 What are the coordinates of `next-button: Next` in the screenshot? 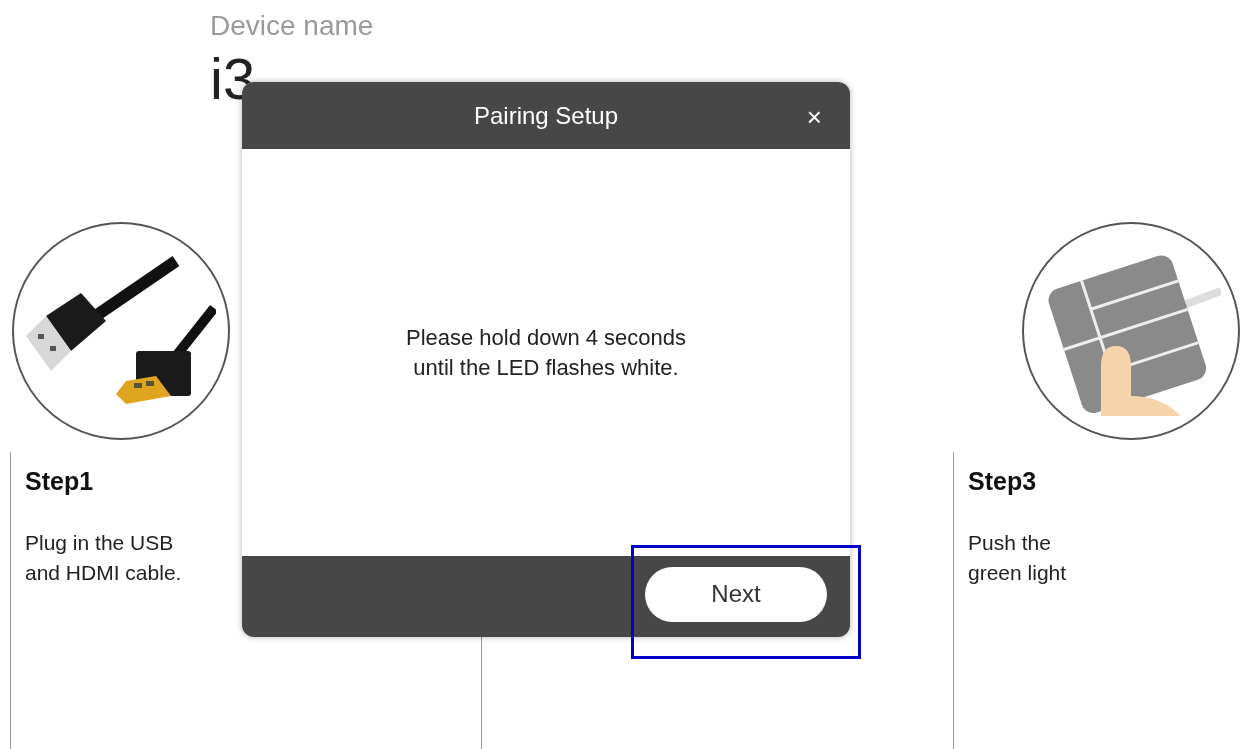 It's located at (736, 594).